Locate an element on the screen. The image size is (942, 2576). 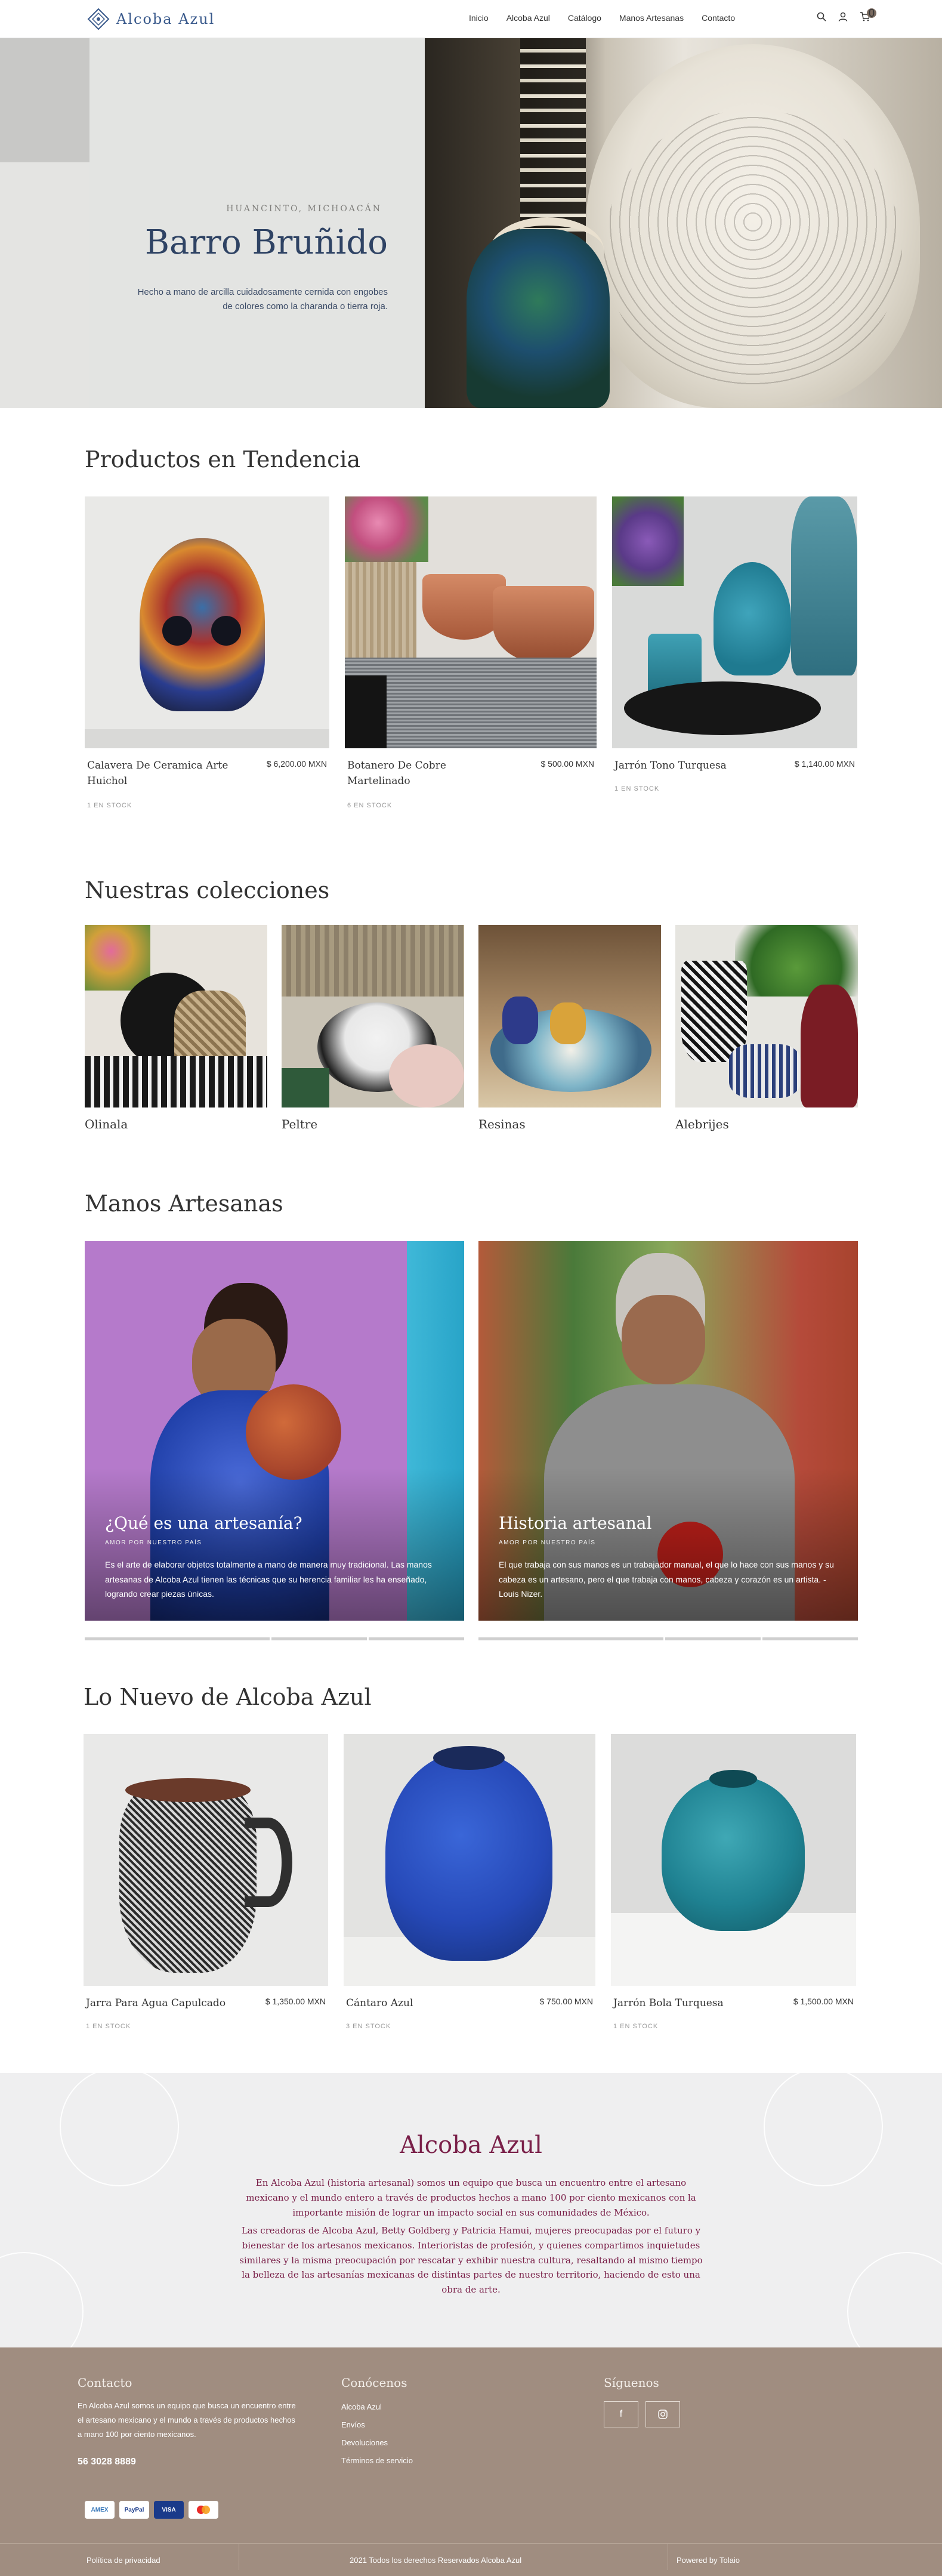
product-stock: 6 EN STOCK is located at coordinates (370, 806).